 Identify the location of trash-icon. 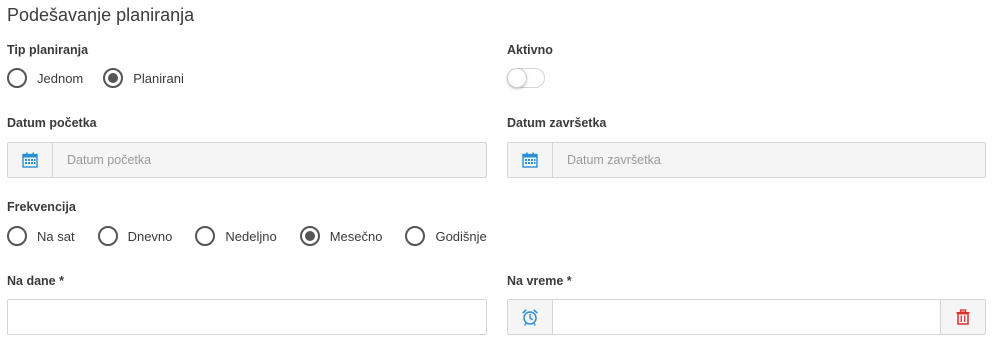
(962, 317).